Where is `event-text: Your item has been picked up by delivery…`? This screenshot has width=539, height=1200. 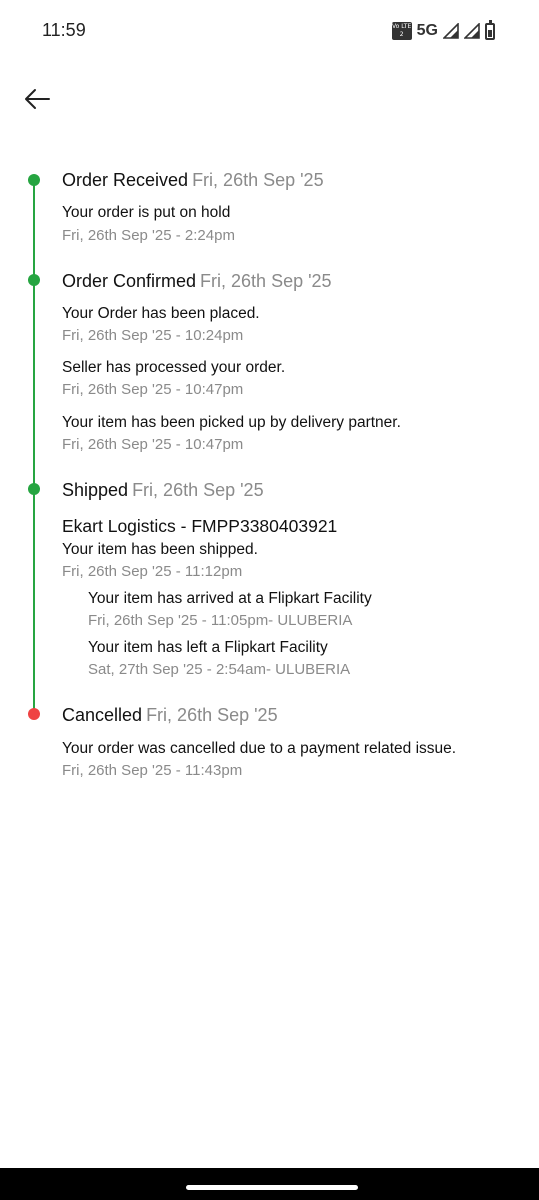
event-text: Your item has been picked up by delivery… is located at coordinates (231, 422).